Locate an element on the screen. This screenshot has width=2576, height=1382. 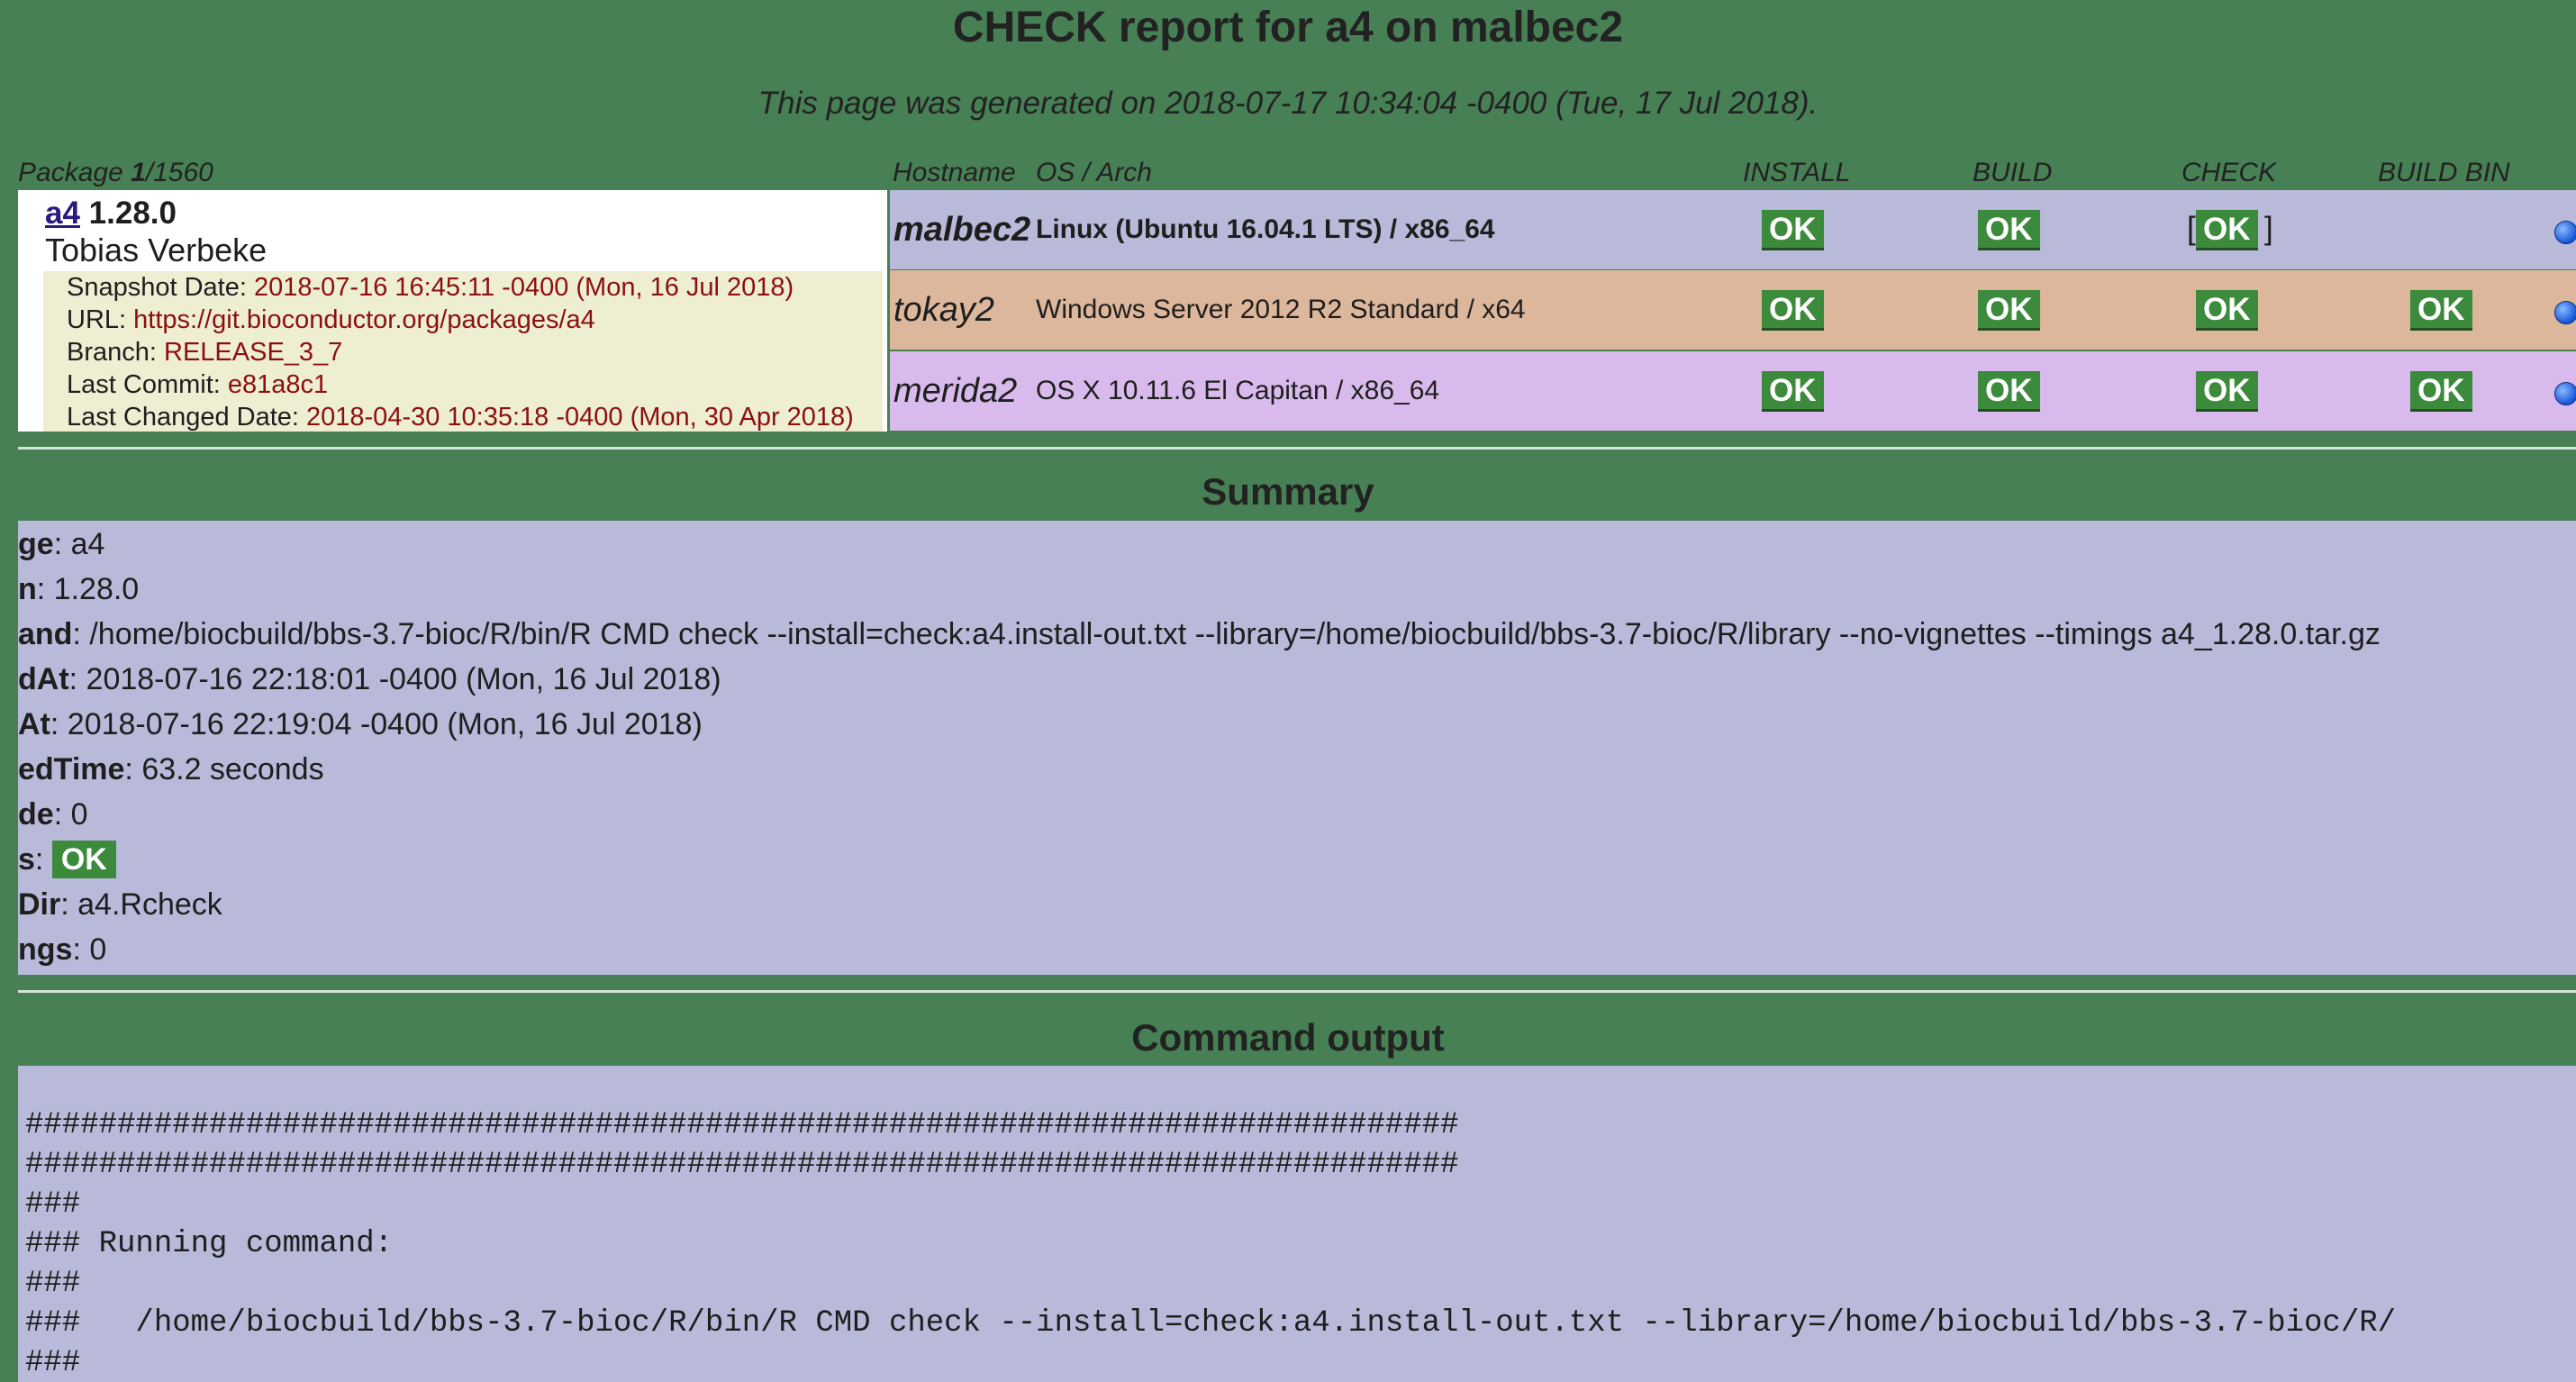
package-total: /1560 is located at coordinates (179, 172).